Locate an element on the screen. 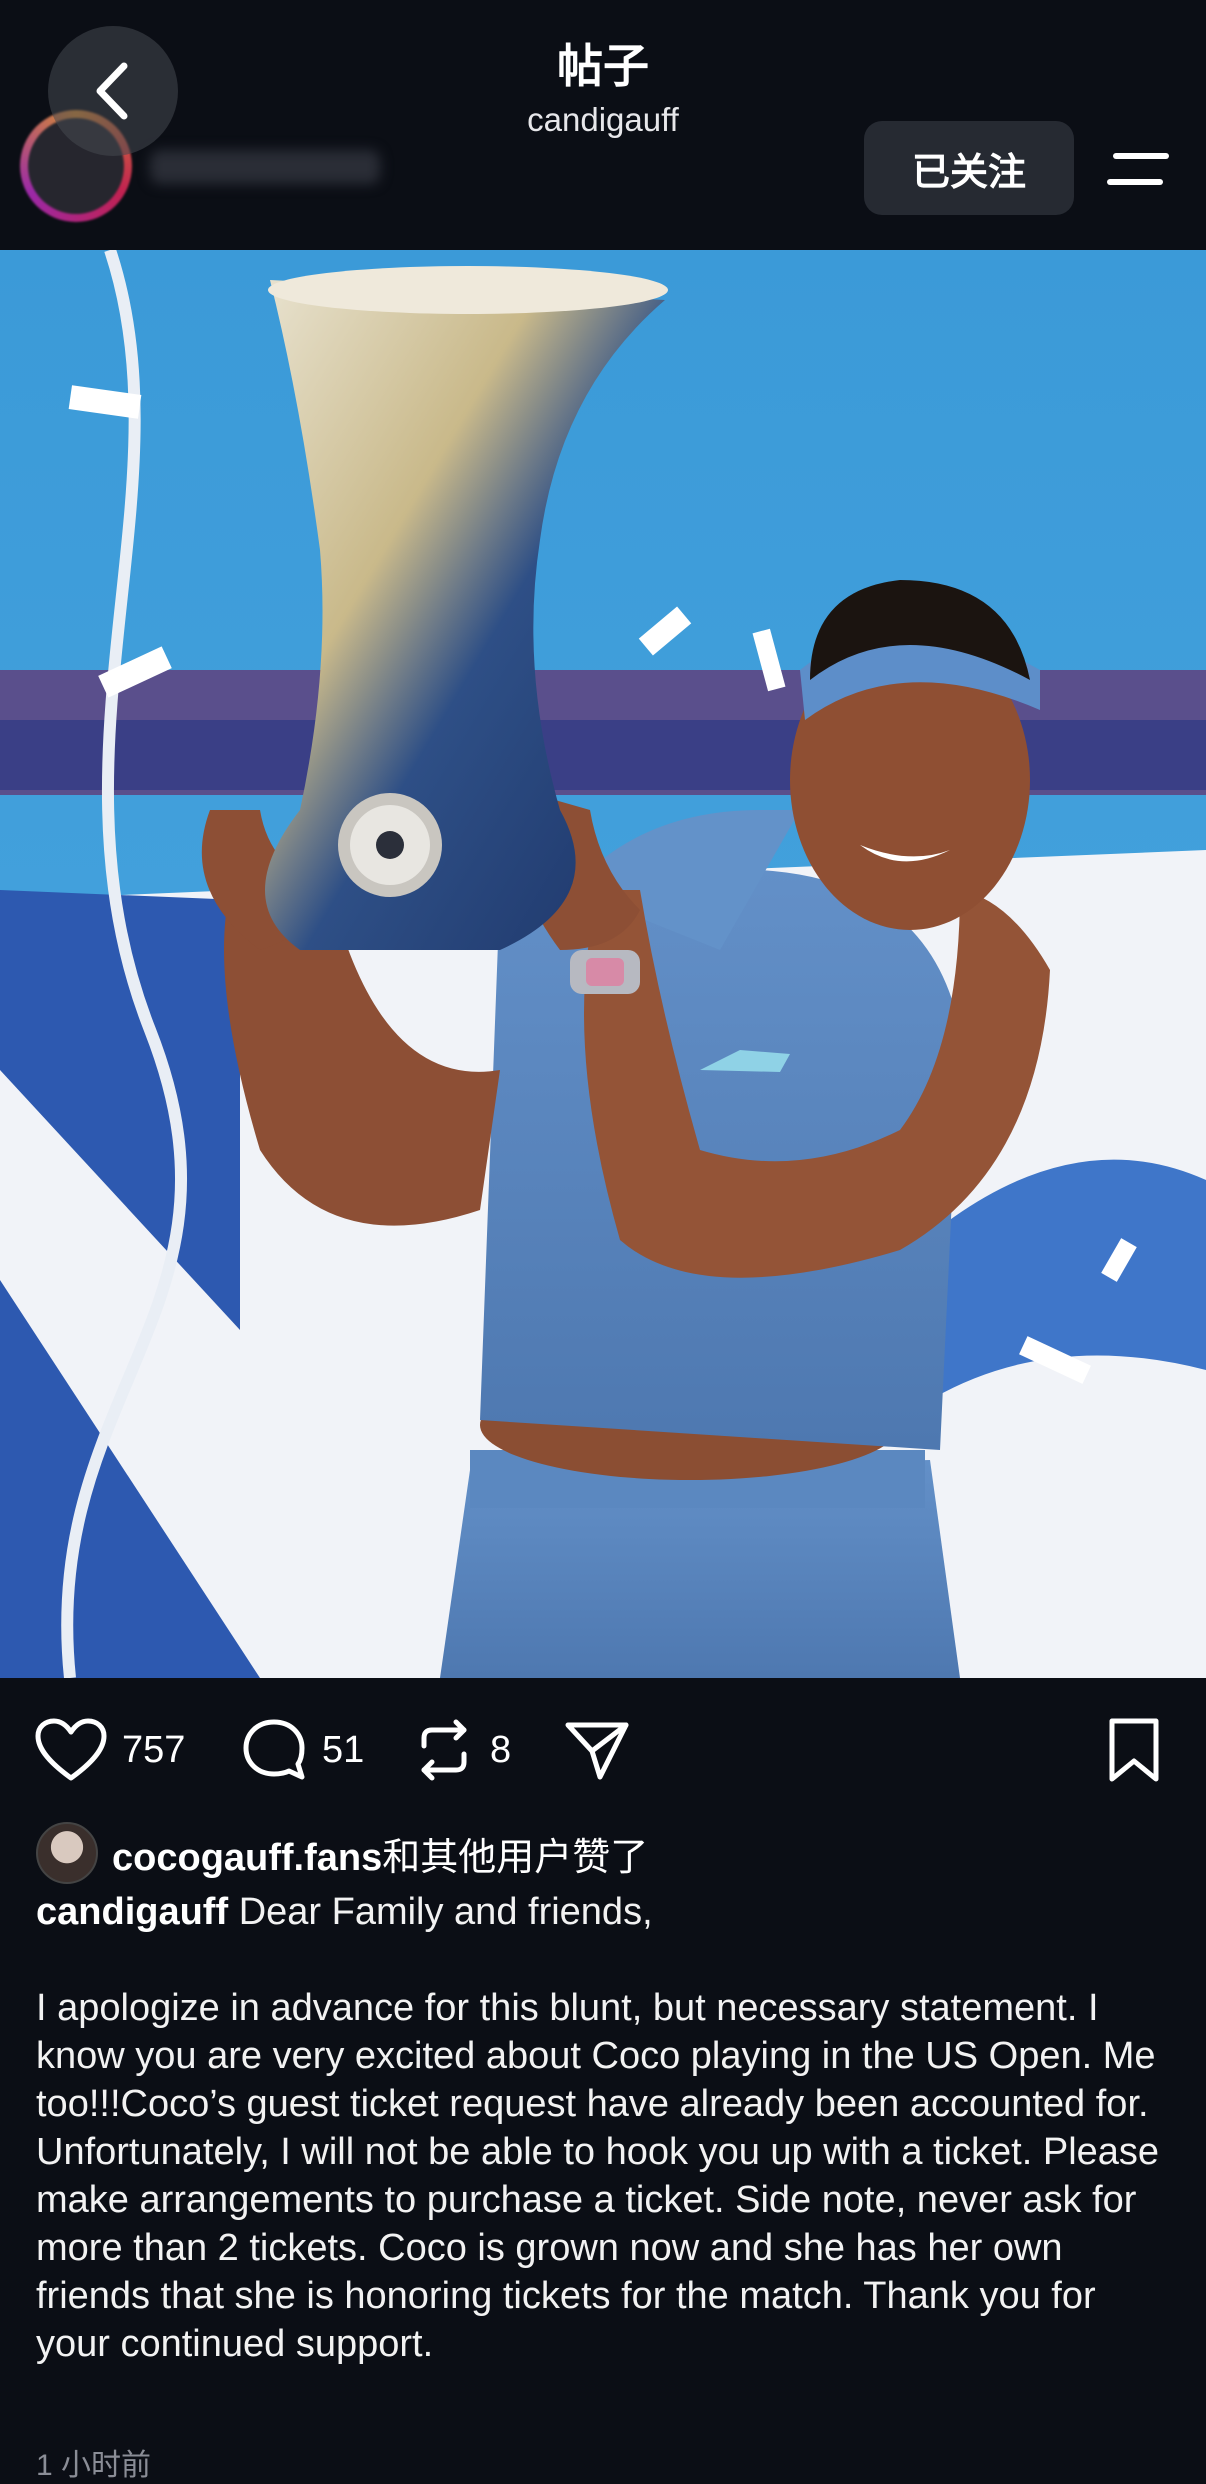 The height and width of the screenshot is (2484, 1206). save-button is located at coordinates (1134, 1750).